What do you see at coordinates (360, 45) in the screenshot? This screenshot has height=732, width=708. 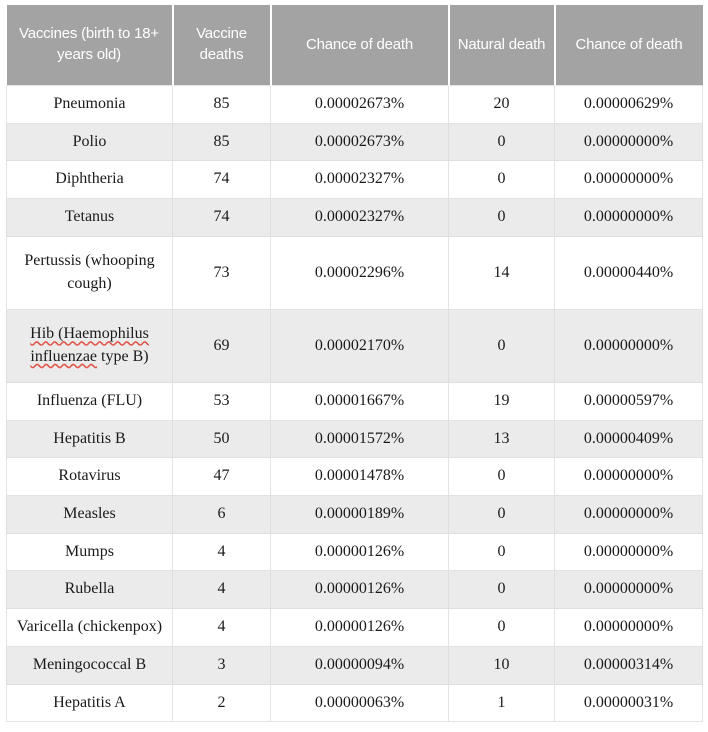 I see `column-header-vaccine-chance-of-death: Chance of death` at bounding box center [360, 45].